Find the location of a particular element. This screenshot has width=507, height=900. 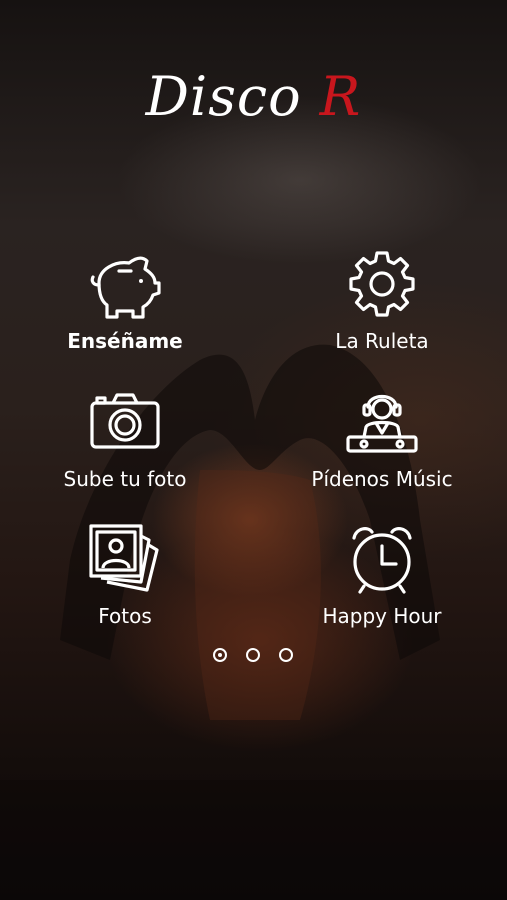

piggy-bank-icon is located at coordinates (125, 285).